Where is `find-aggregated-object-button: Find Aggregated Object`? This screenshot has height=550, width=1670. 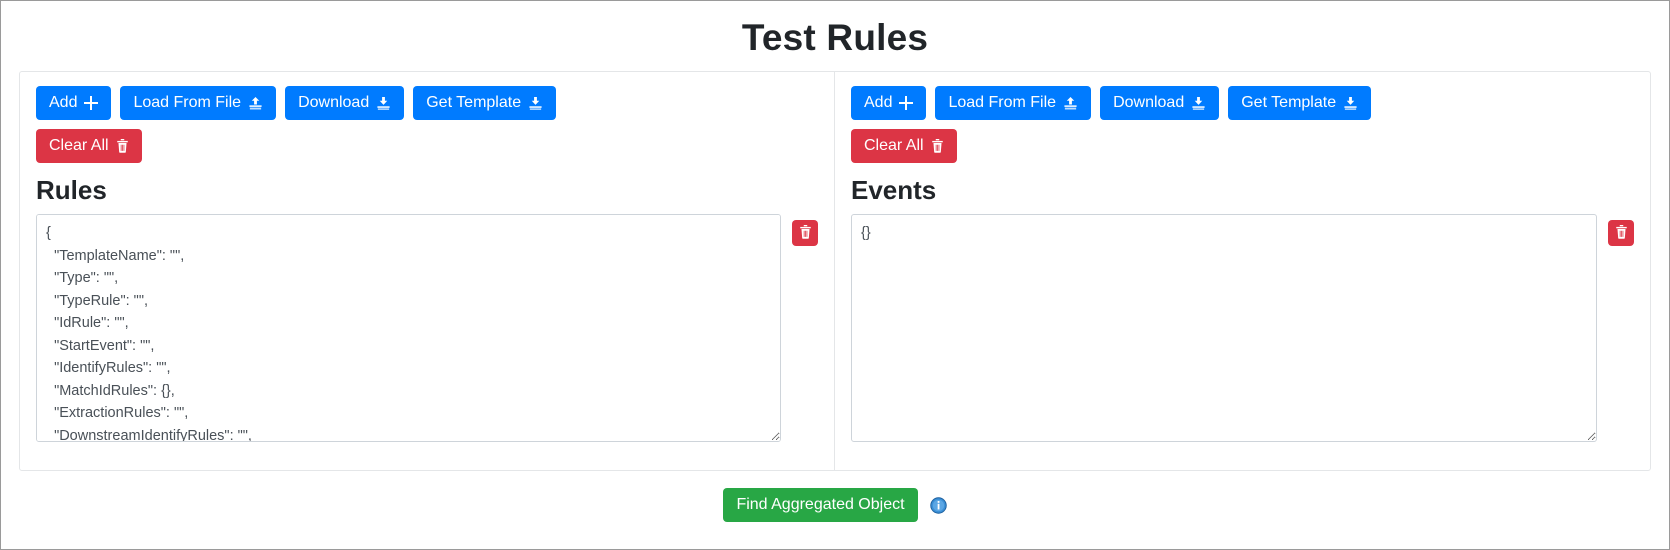
find-aggregated-object-button: Find Aggregated Object is located at coordinates (820, 505).